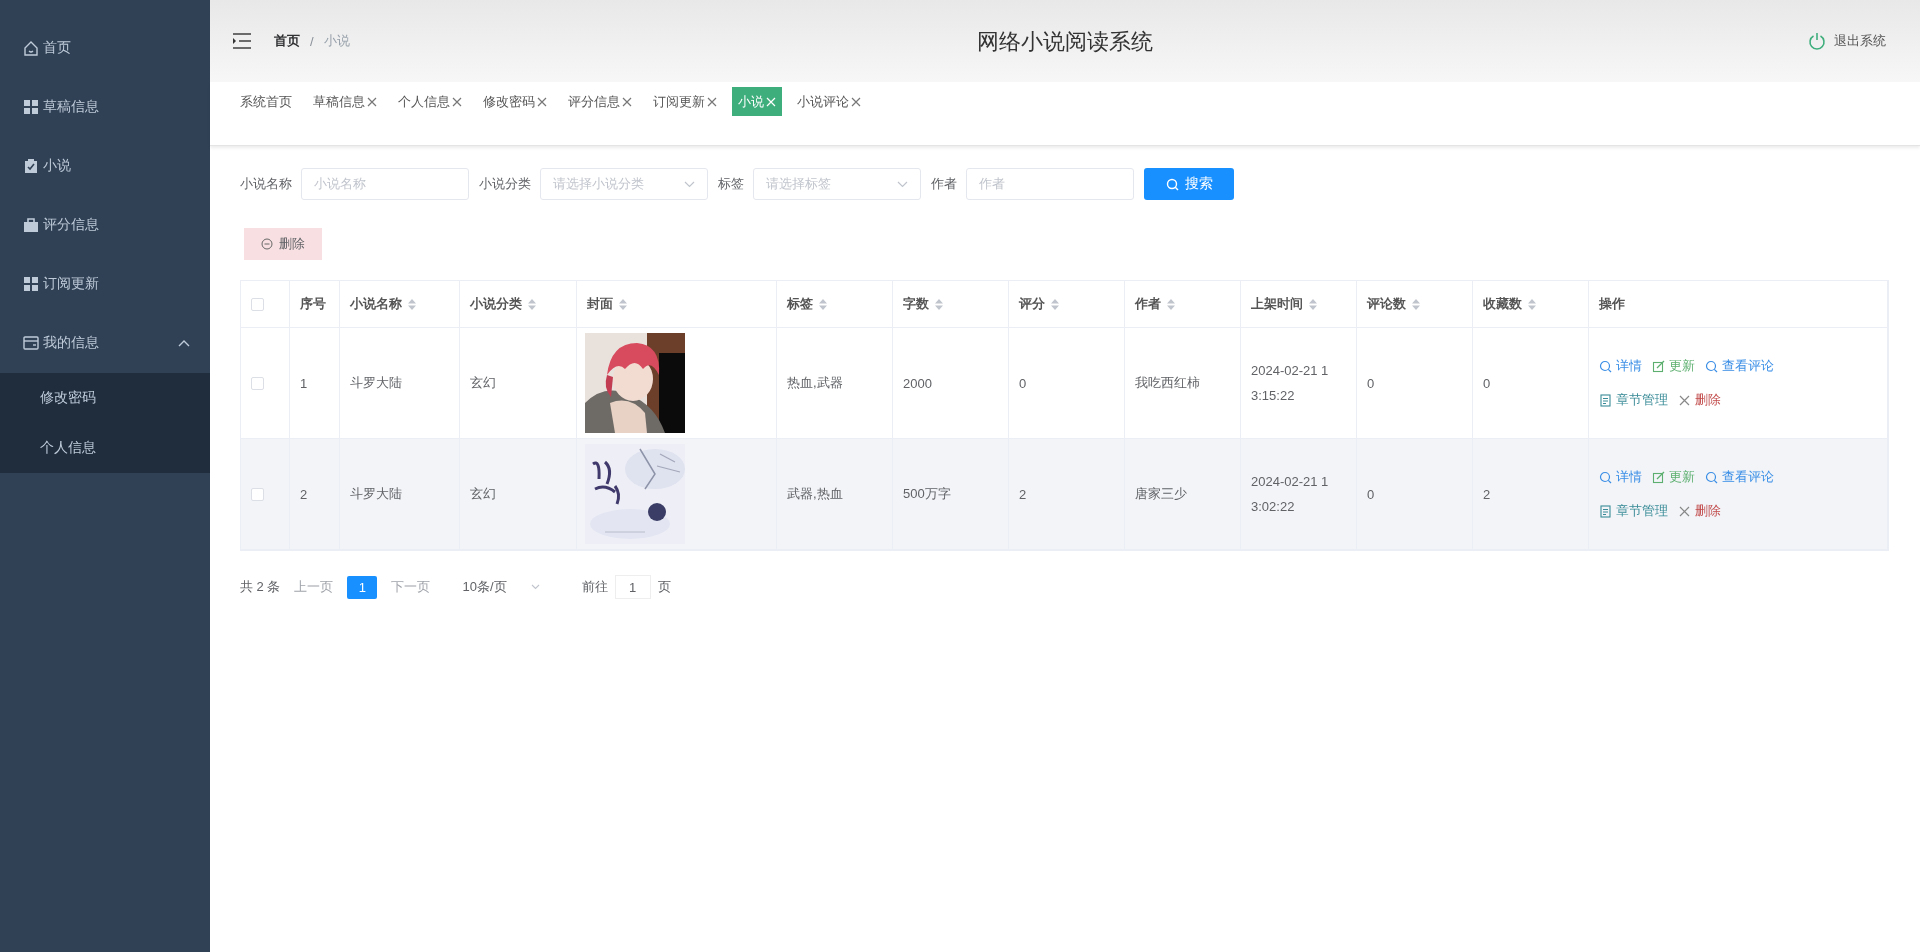 This screenshot has height=952, width=1920. What do you see at coordinates (105, 48) in the screenshot?
I see `sidebar-item: 首页` at bounding box center [105, 48].